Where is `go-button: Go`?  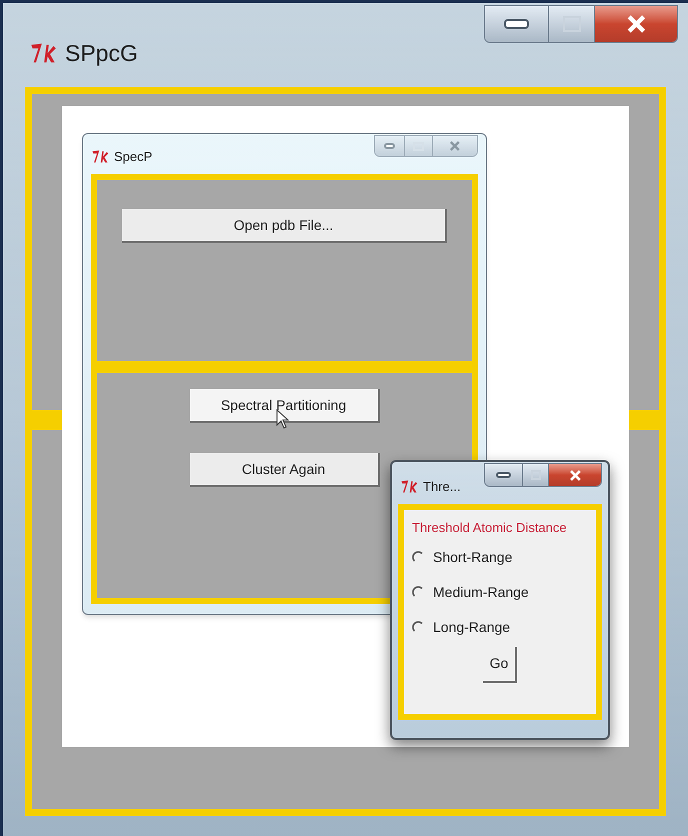 go-button: Go is located at coordinates (500, 664).